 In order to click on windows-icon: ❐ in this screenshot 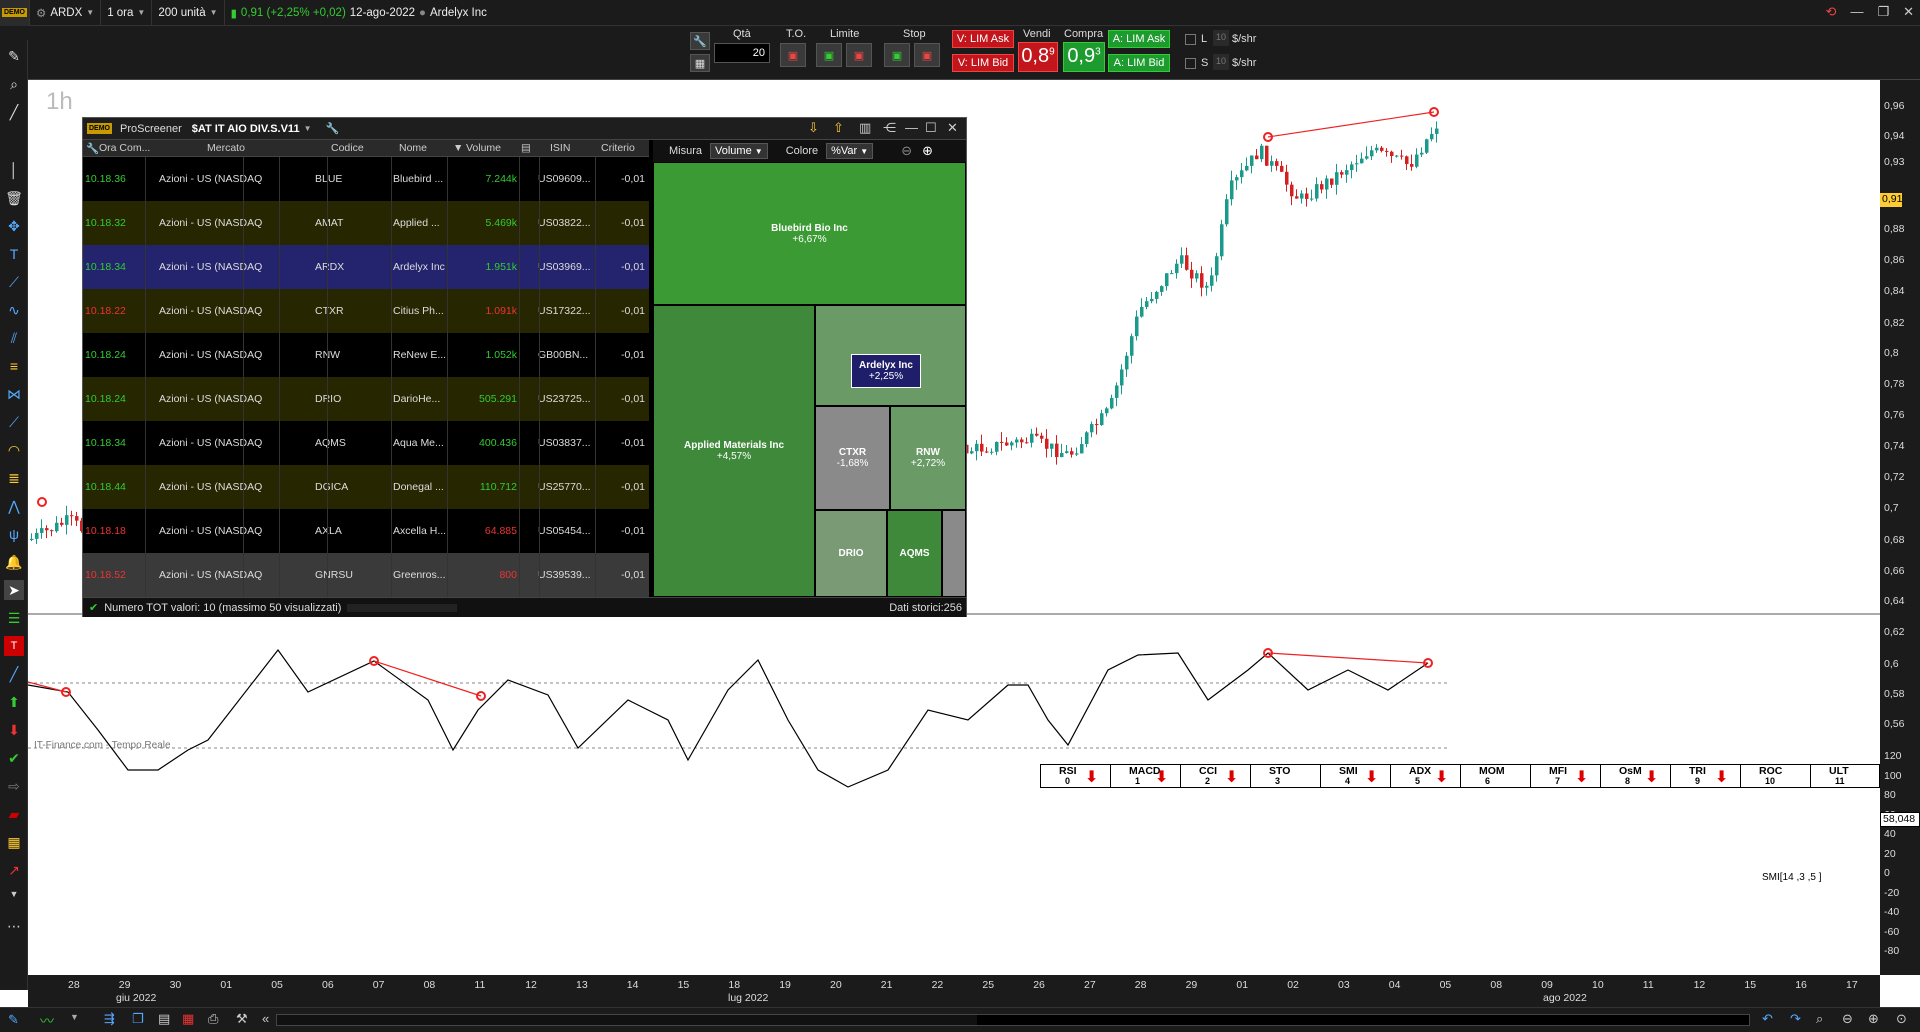, I will do `click(138, 1019)`.